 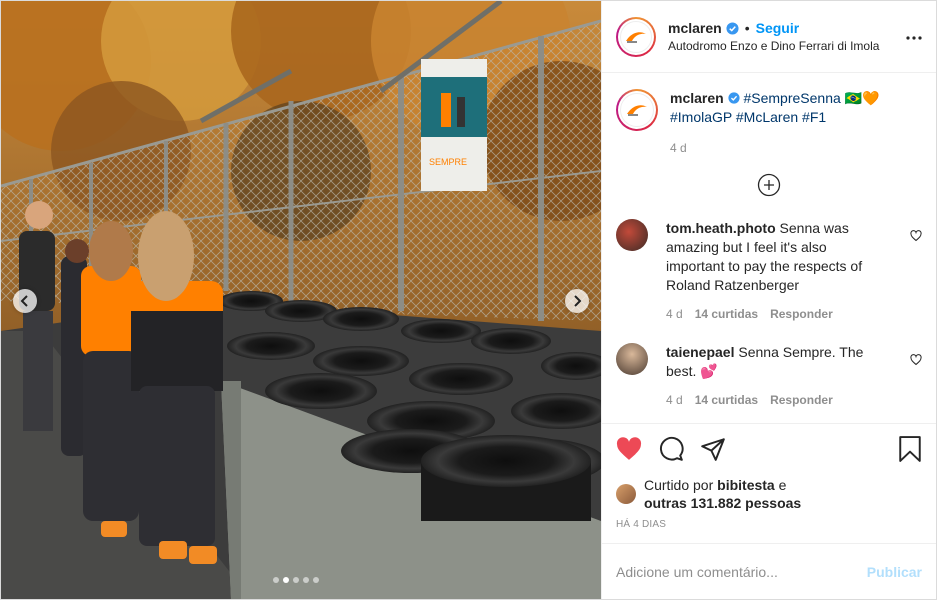 I want to click on post-location: Autodromo Enzo e Dino Ferrari di Imola, so click(x=773, y=46).